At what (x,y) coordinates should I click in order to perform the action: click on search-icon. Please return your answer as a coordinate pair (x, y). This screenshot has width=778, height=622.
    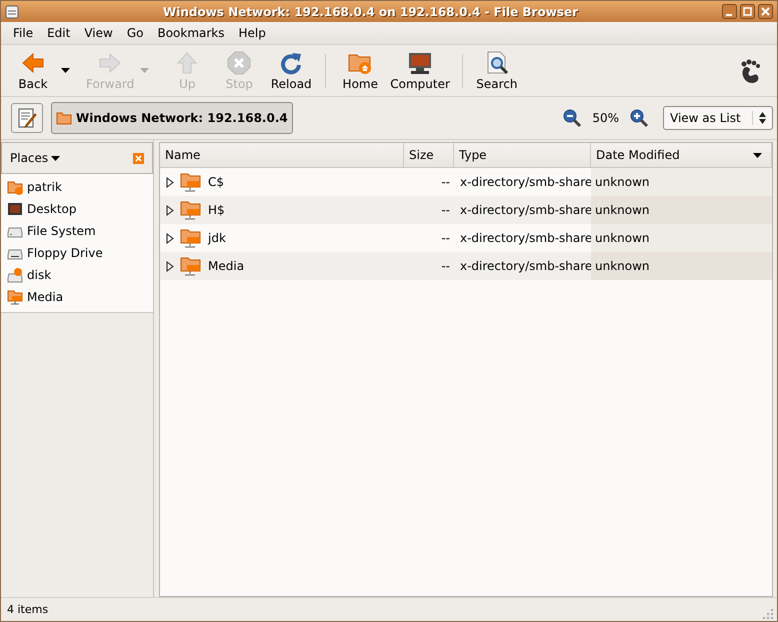
    Looking at the image, I should click on (496, 62).